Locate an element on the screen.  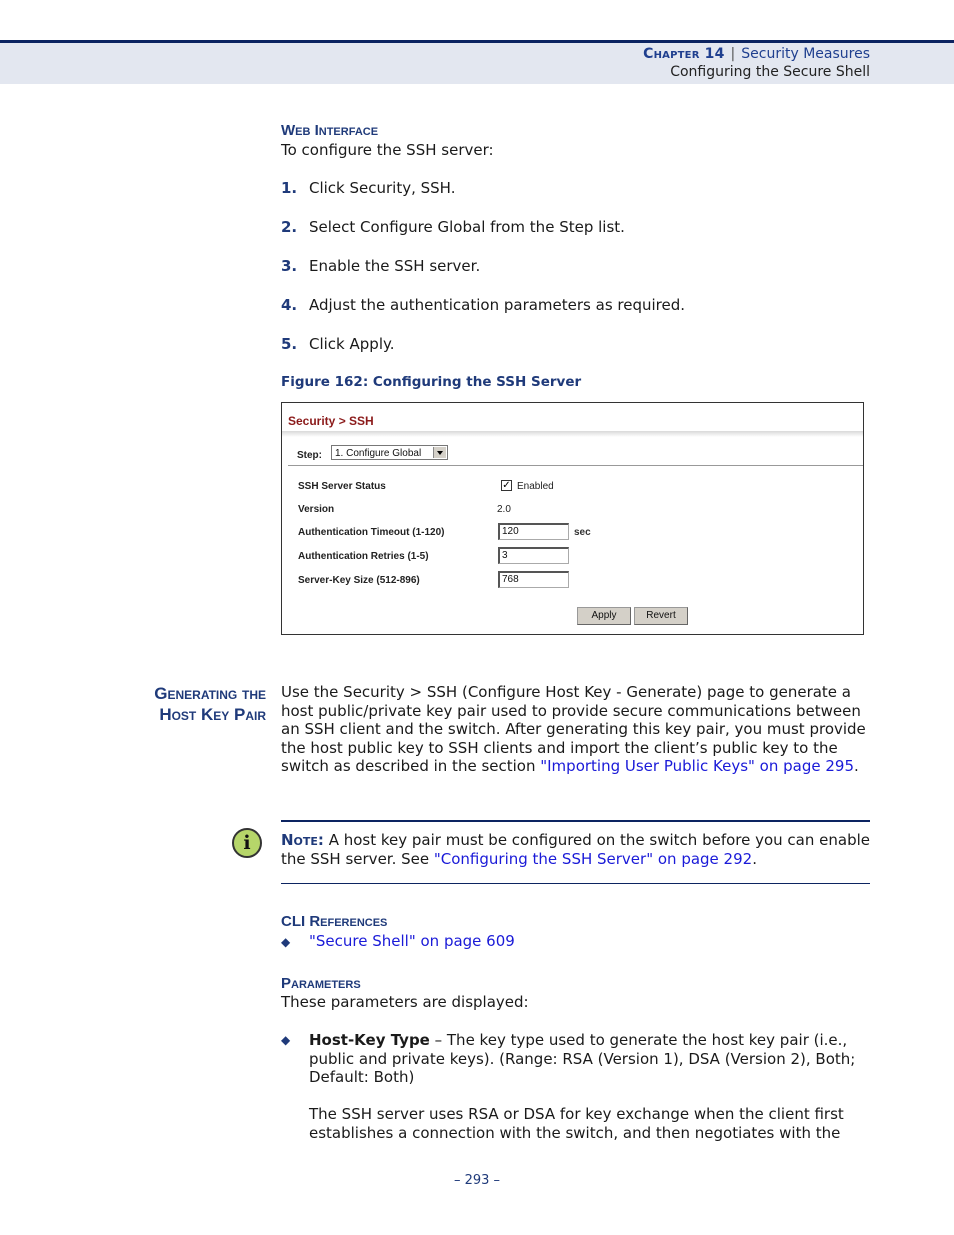
ui-step-value: 1. Configure Global is located at coordinates (378, 453).